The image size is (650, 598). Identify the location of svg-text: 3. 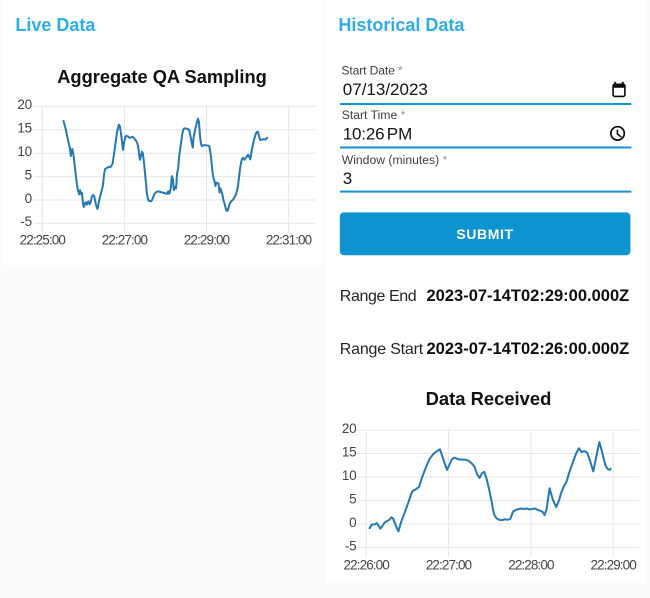
(347, 178).